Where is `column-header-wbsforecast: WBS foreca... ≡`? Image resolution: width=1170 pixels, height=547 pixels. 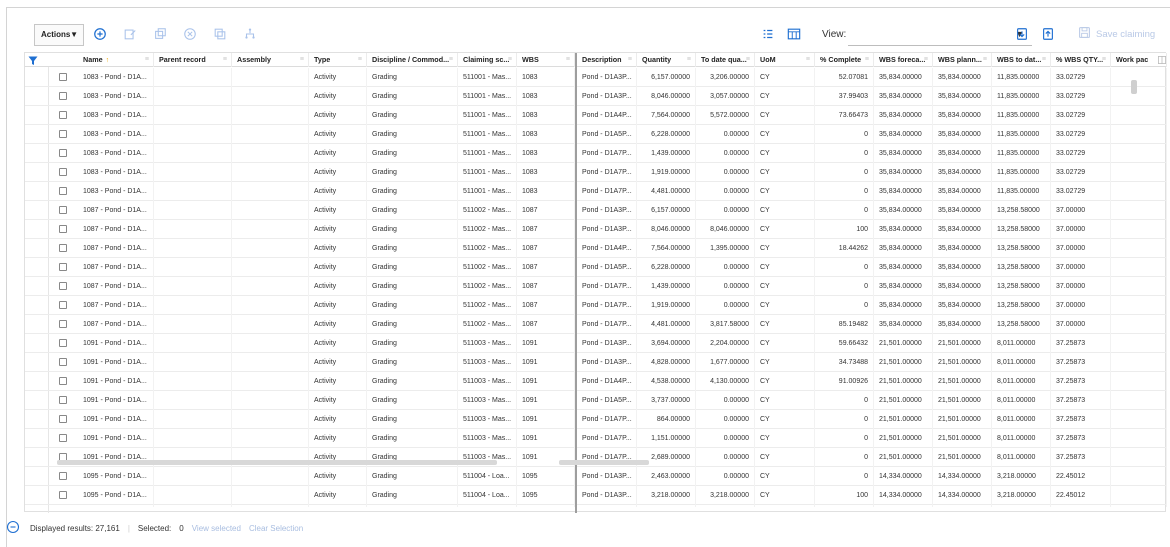 column-header-wbsforecast: WBS foreca... ≡ is located at coordinates (903, 60).